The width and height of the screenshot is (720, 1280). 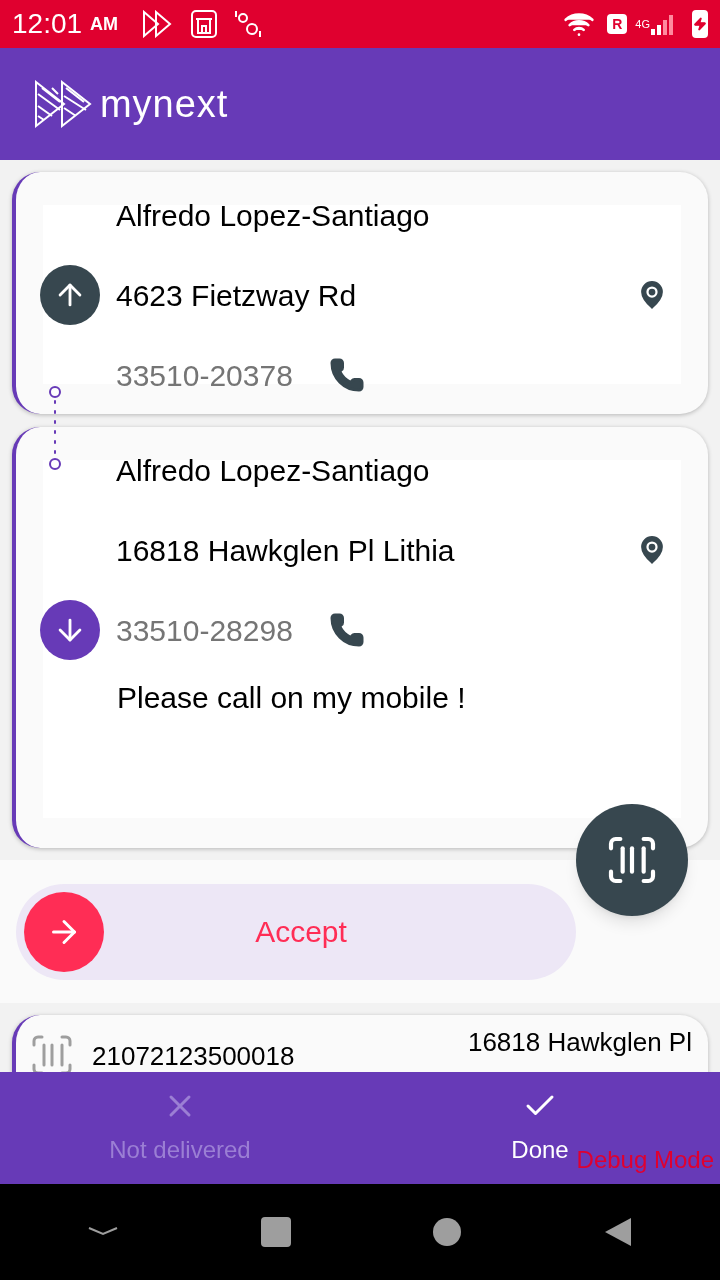 I want to click on phone-number: 33510-20378, so click(x=204, y=375).